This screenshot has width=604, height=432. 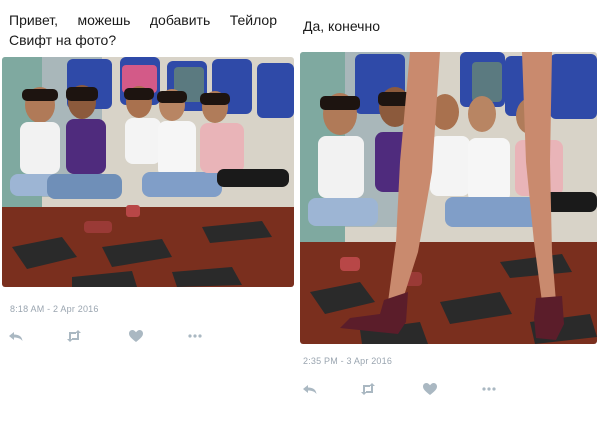 I want to click on tweet-timestamp: 2:35 PM - 3 Apr 2016, so click(x=348, y=361).